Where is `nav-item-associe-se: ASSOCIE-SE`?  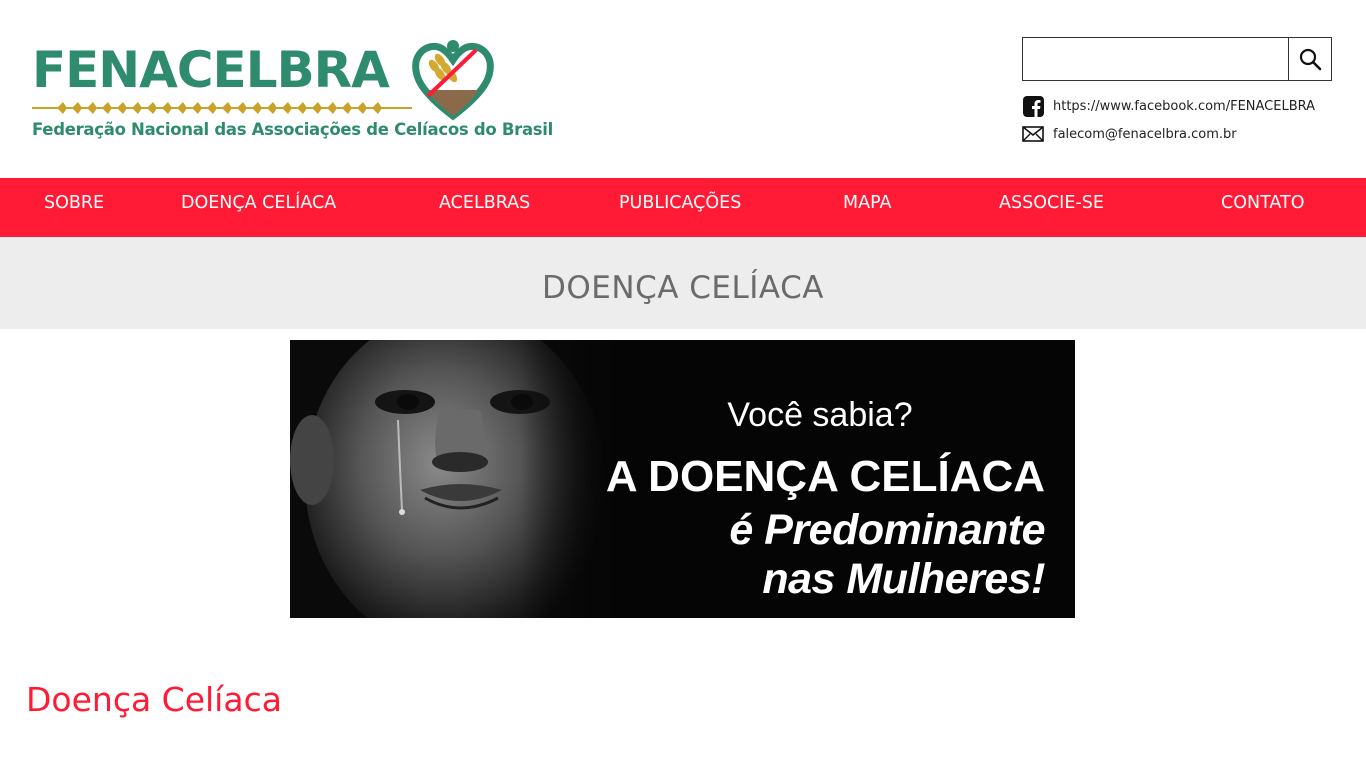 nav-item-associe-se: ASSOCIE-SE is located at coordinates (1051, 207).